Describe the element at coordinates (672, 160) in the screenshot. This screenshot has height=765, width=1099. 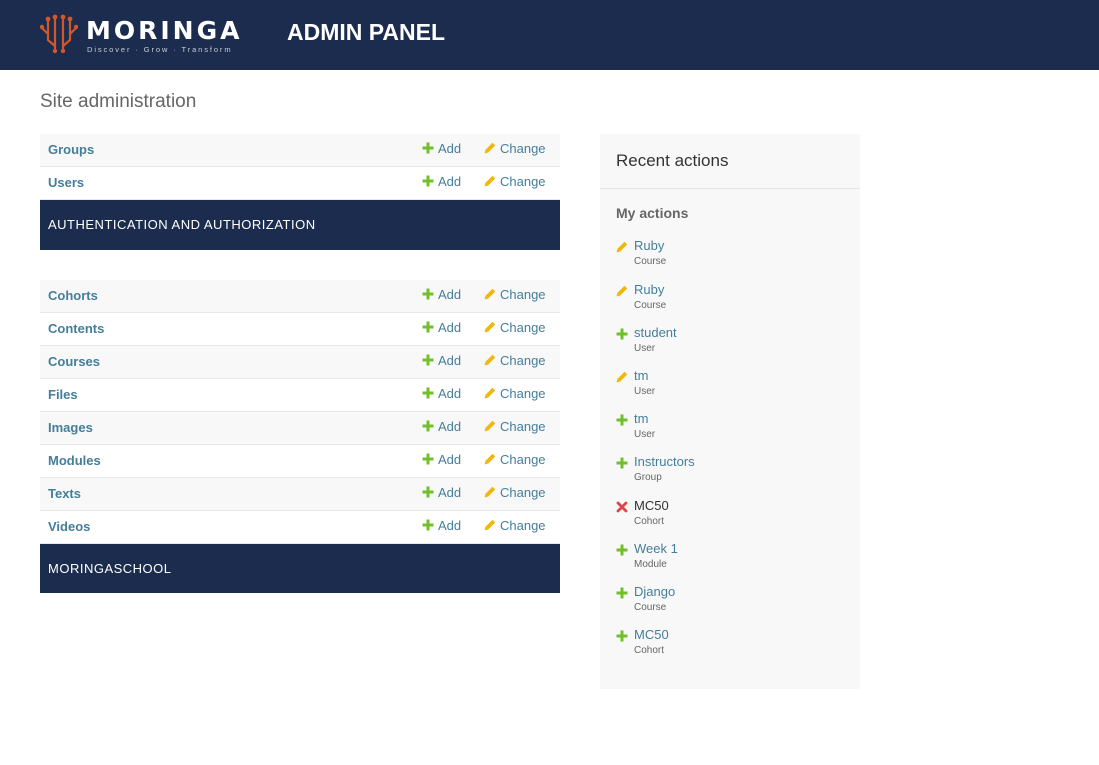
I see `recent-actions-title: Recent actions` at that location.